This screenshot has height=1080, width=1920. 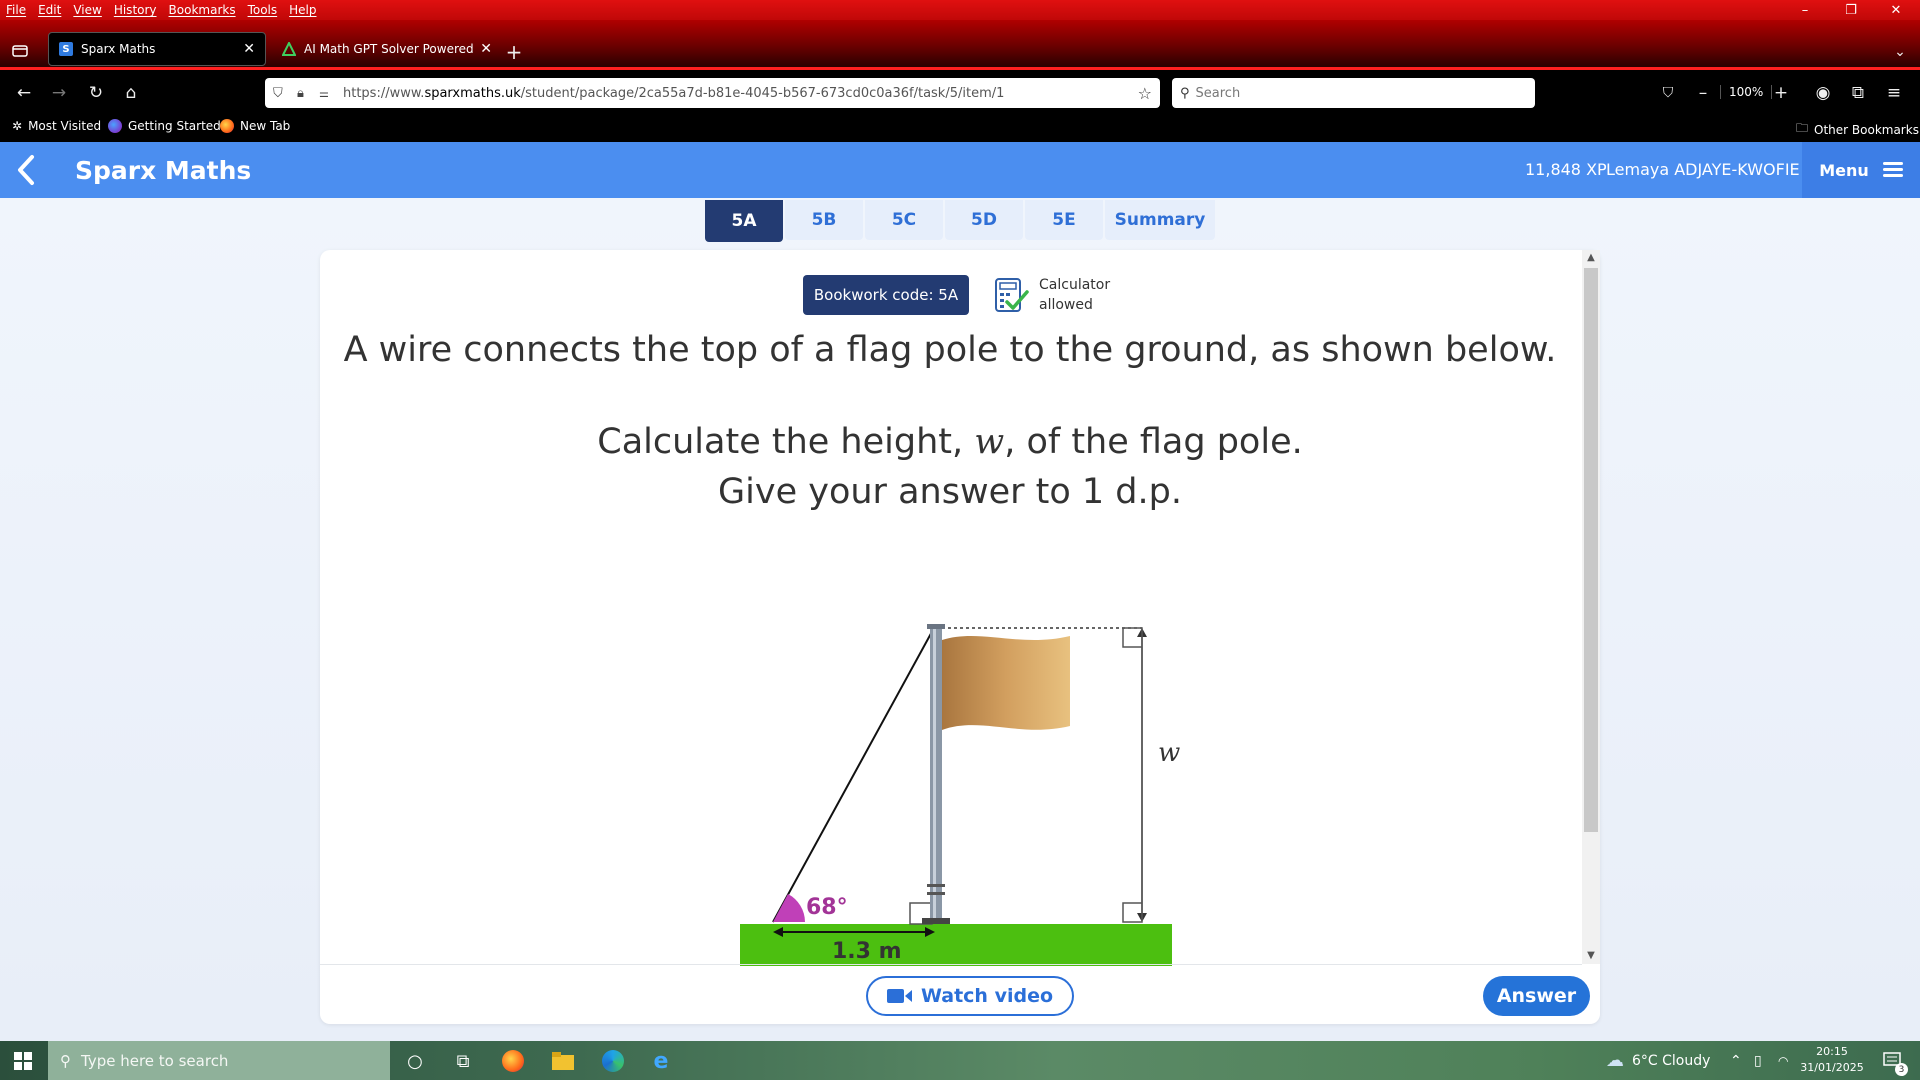 What do you see at coordinates (951, 964) in the screenshot?
I see `card-divider` at bounding box center [951, 964].